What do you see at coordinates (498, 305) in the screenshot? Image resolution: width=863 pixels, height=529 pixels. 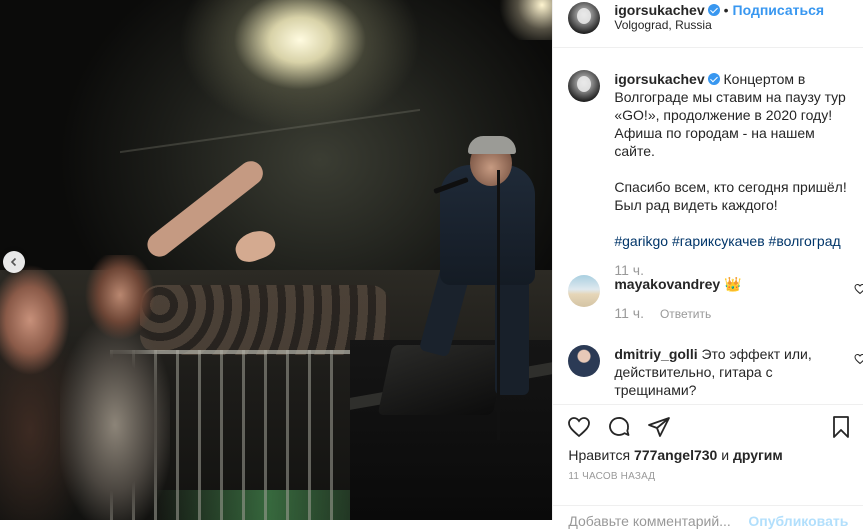 I see `mic-stand` at bounding box center [498, 305].